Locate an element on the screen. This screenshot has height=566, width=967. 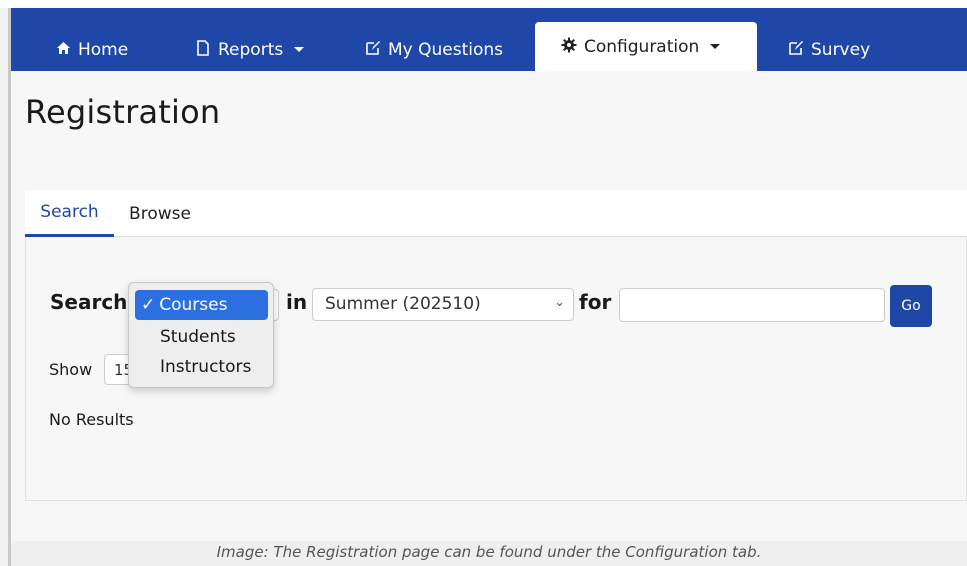
chevron-down-icon: ⌄ is located at coordinates (559, 302).